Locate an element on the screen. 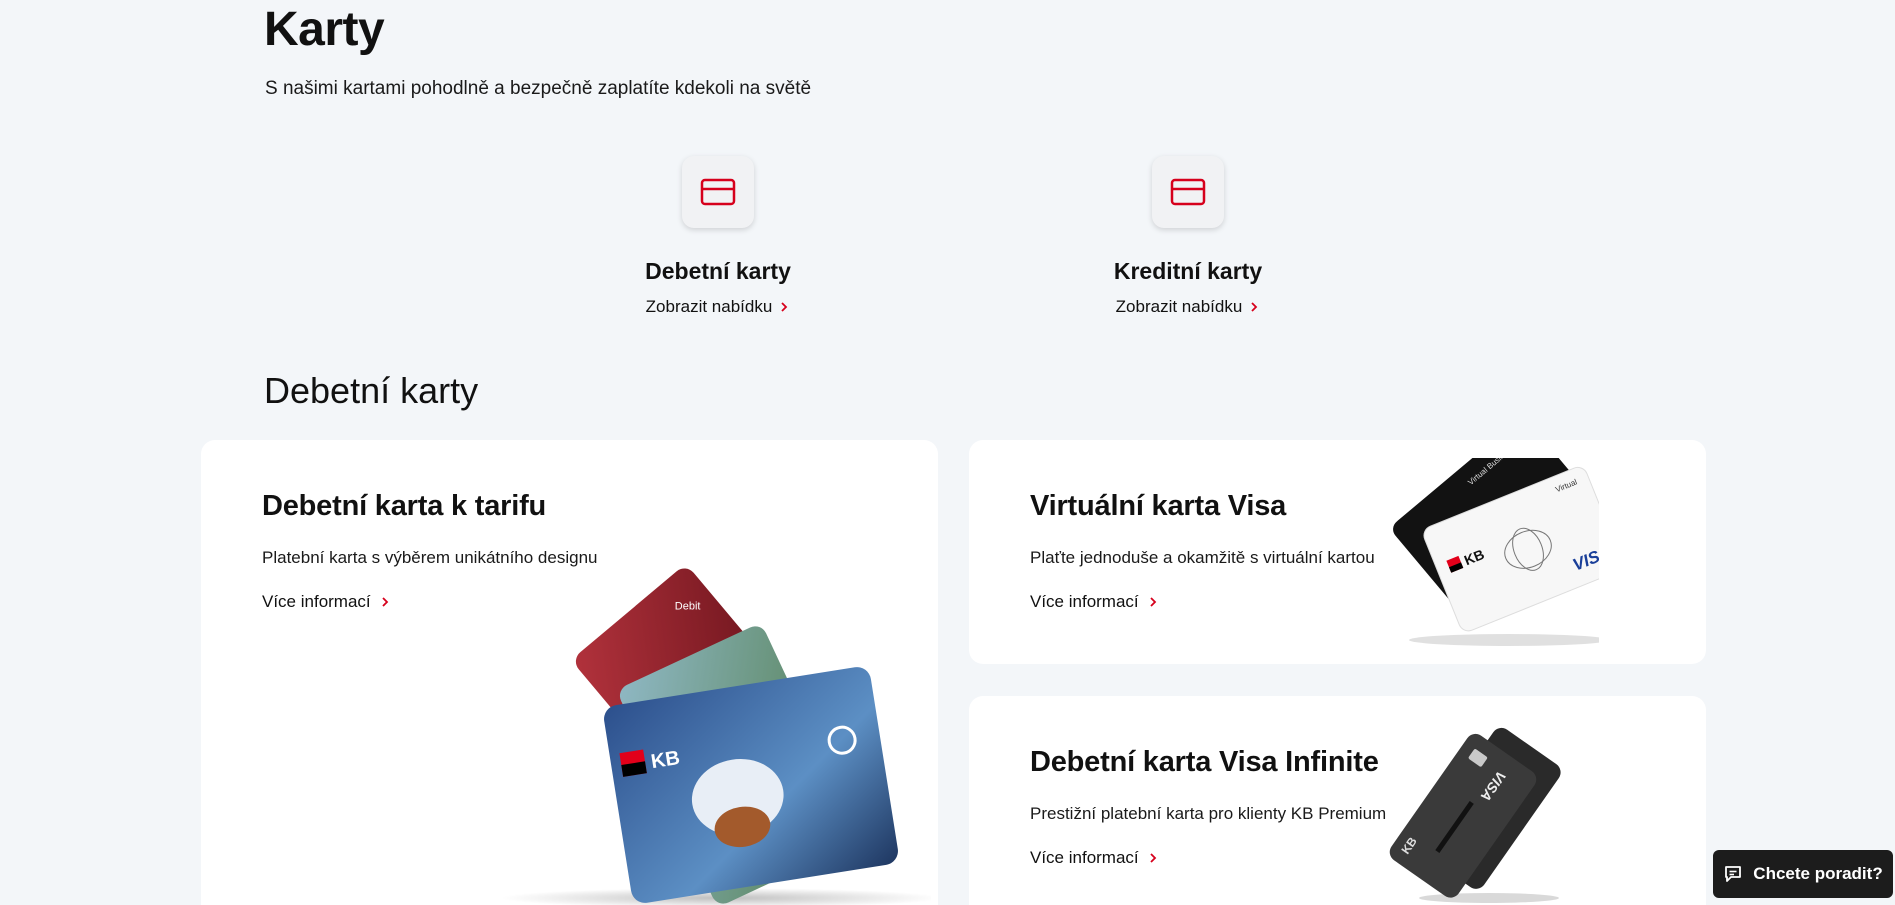 The width and height of the screenshot is (1895, 905). debit-cards-image: Debit KB is located at coordinates (716, 736).